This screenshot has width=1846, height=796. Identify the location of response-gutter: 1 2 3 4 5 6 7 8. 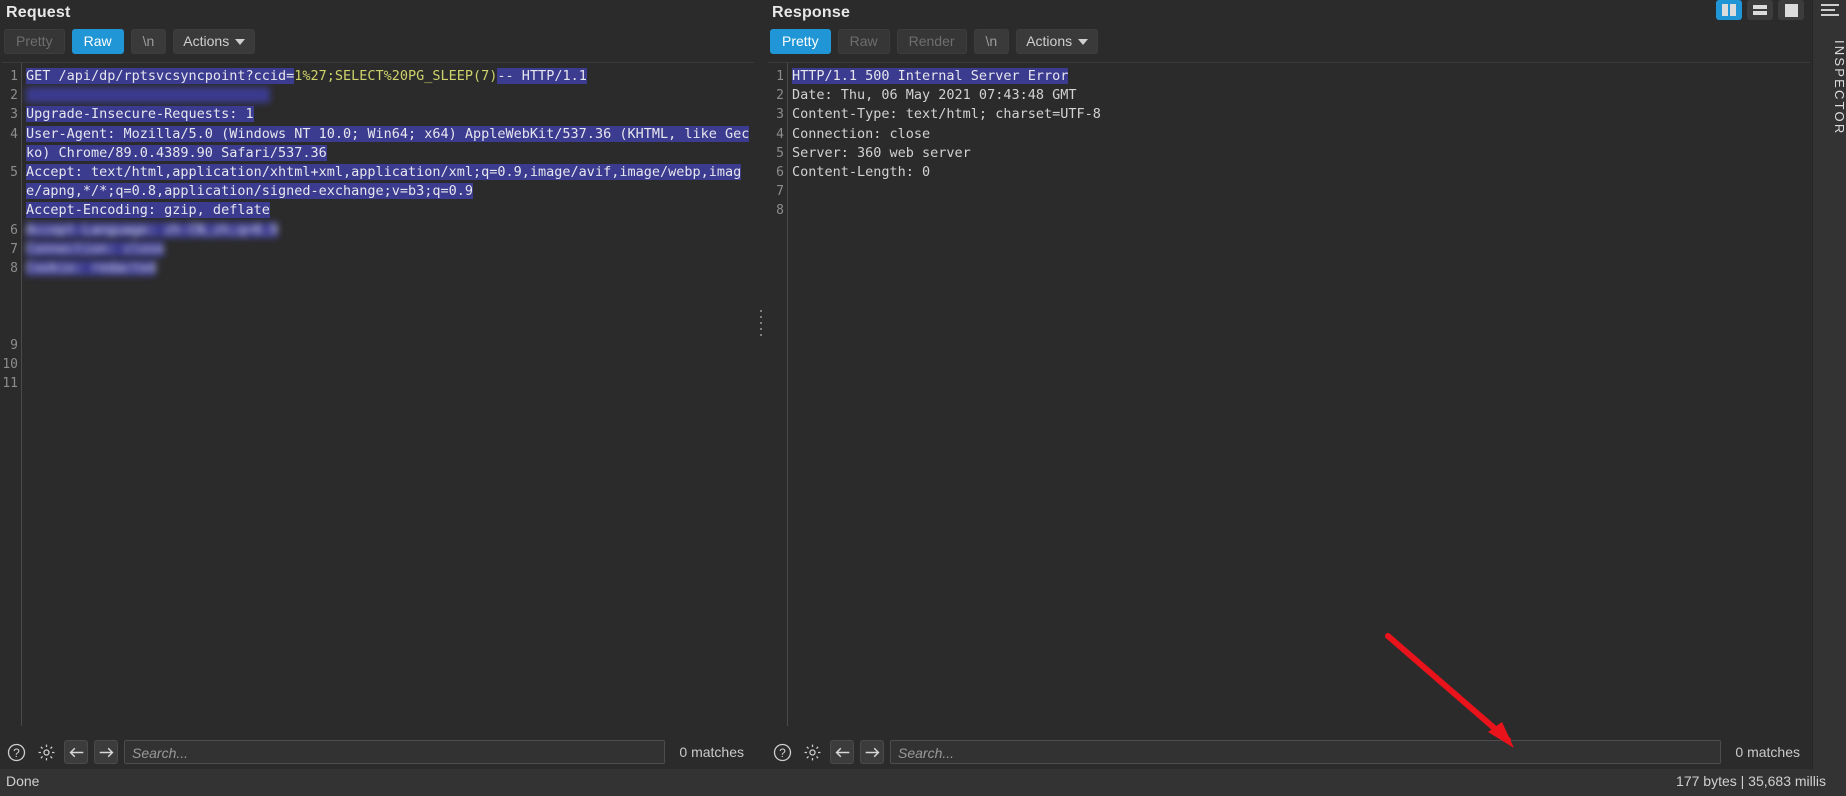
(778, 394).